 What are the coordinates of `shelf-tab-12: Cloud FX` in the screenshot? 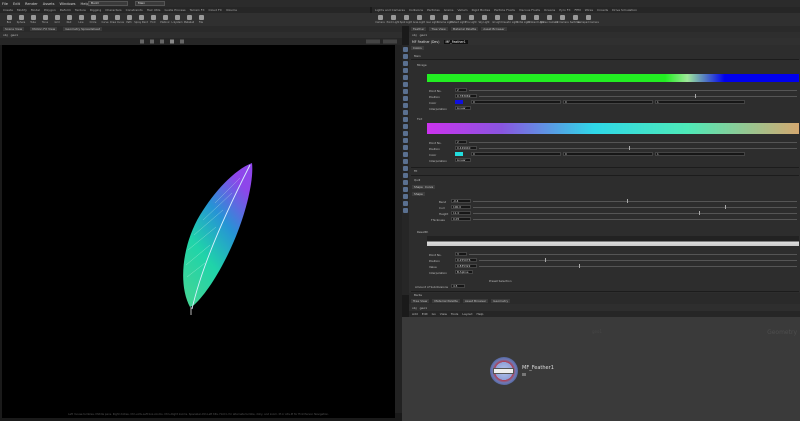 It's located at (215, 10).